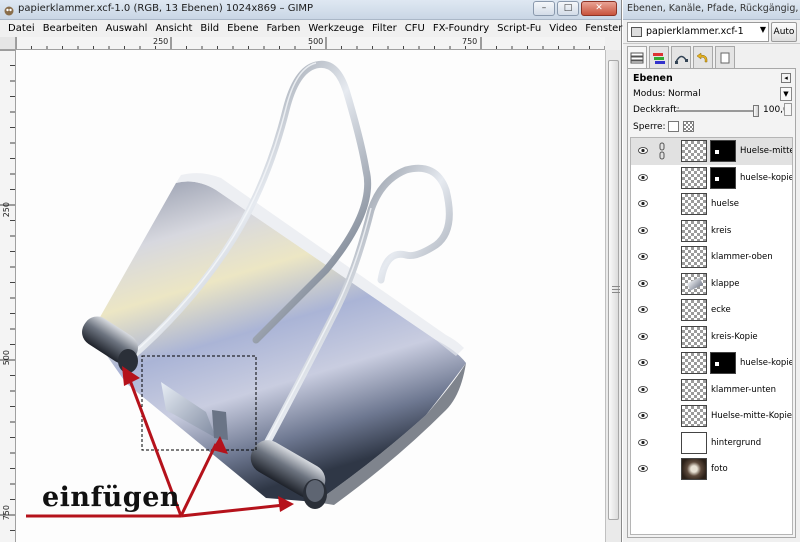 The width and height of the screenshot is (800, 542). Describe the element at coordinates (681, 57) in the screenshot. I see `tab-paths` at that location.